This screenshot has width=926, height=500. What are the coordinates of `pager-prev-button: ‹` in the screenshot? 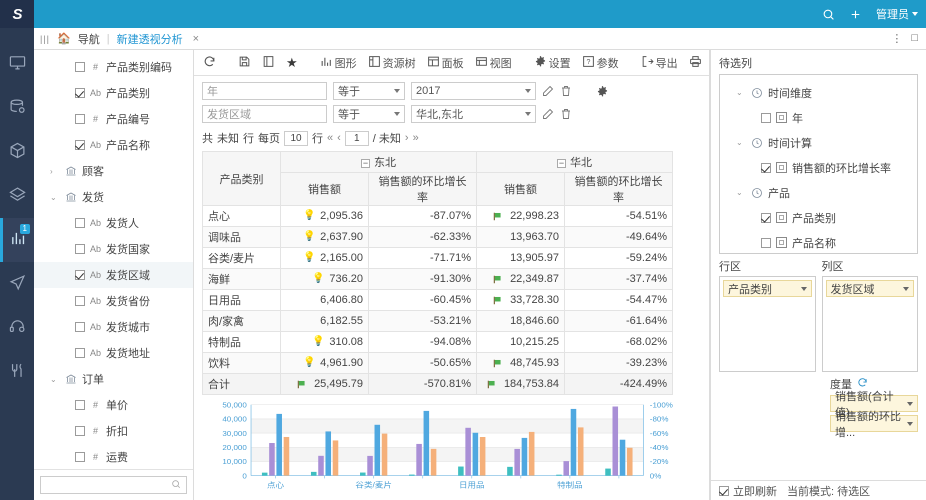 It's located at (339, 138).